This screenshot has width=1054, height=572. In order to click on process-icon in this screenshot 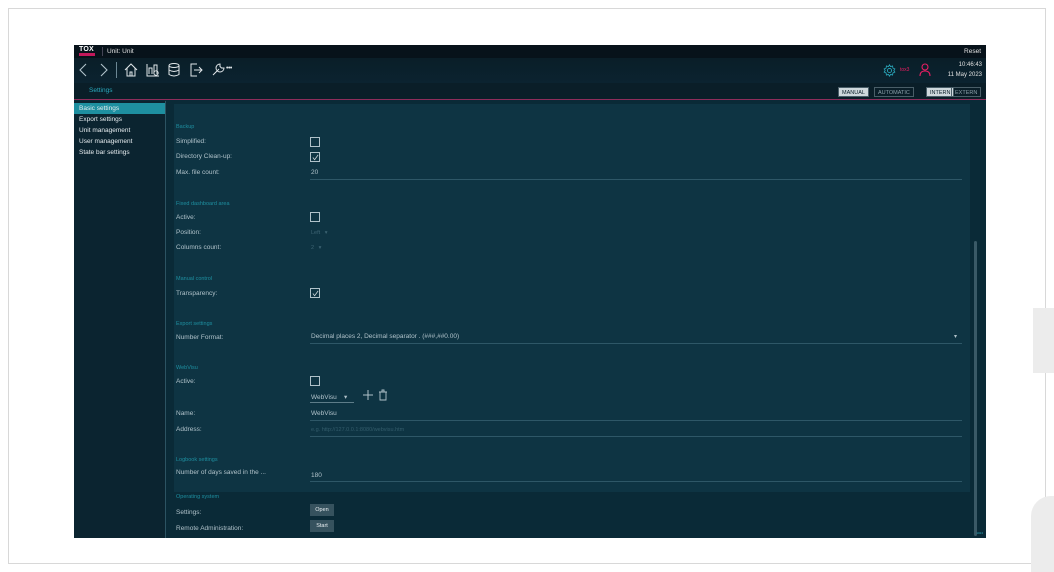, I will do `click(153, 70)`.